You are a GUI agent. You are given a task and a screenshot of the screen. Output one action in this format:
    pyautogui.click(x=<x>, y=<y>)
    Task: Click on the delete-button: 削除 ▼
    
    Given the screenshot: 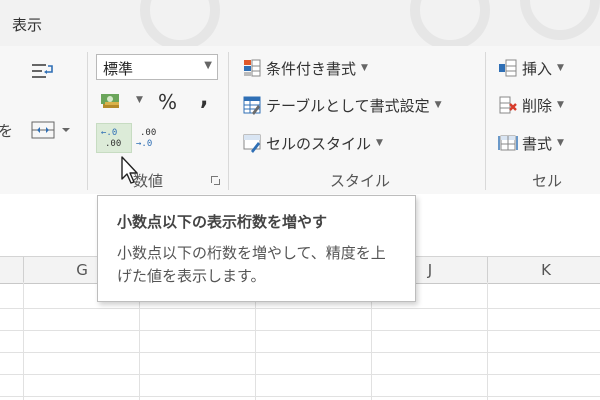 What is the action you would take?
    pyautogui.click(x=531, y=105)
    